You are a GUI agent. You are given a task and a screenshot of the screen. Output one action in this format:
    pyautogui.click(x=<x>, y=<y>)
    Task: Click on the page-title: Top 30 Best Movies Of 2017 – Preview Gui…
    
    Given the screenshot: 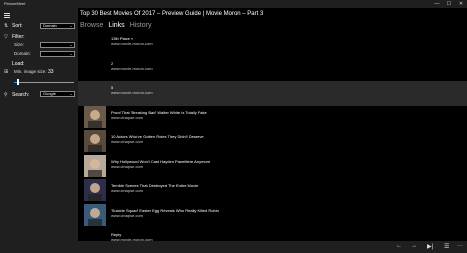 What is the action you would take?
    pyautogui.click(x=172, y=14)
    